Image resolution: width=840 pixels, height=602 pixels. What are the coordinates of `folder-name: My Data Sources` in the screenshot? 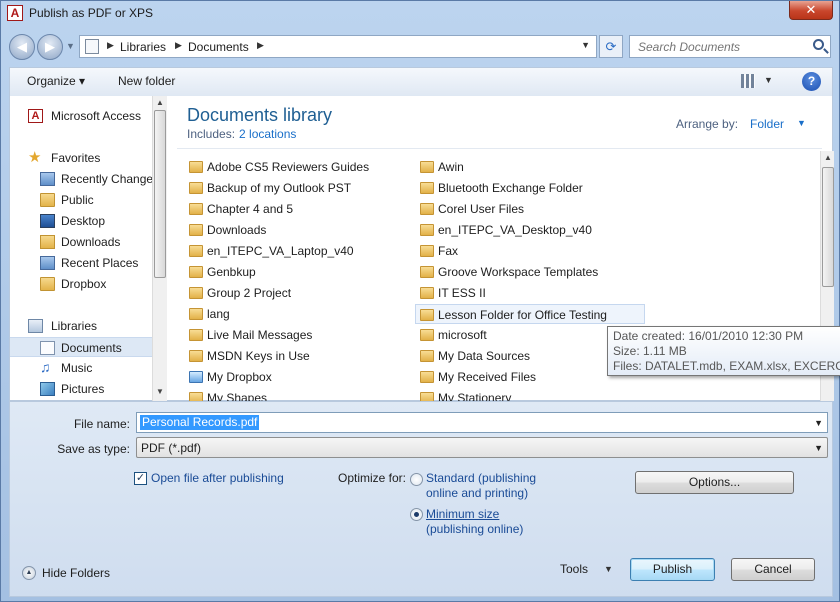 It's located at (484, 356).